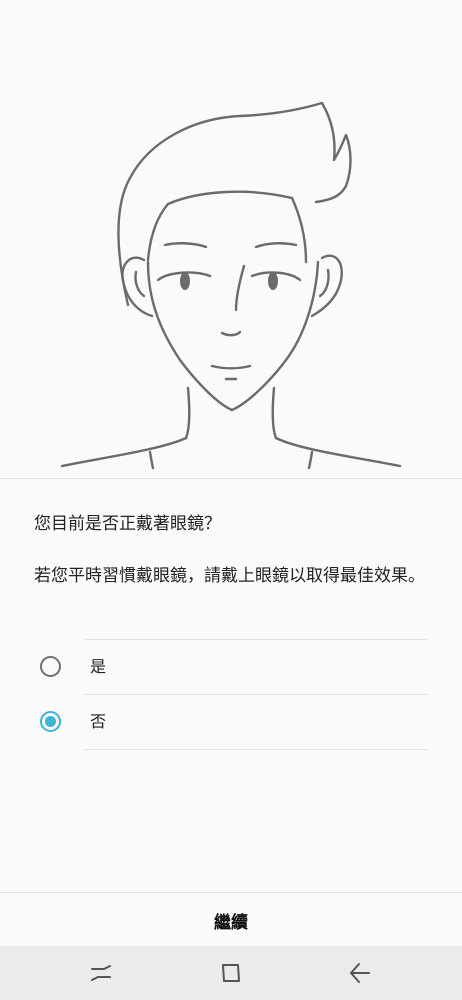 The image size is (462, 1000). What do you see at coordinates (229, 576) in the screenshot?
I see `hint-text: 若您平時習慣戴眼鏡，請戴上眼鏡以取得最佳效果。` at bounding box center [229, 576].